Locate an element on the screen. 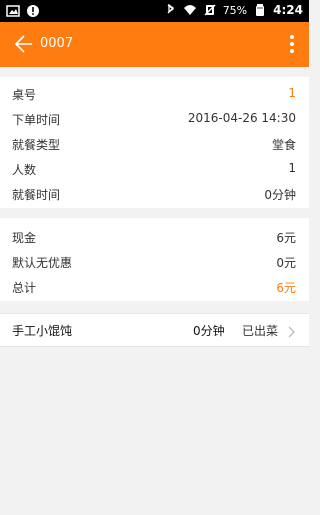  row-label: 总计 is located at coordinates (24, 288).